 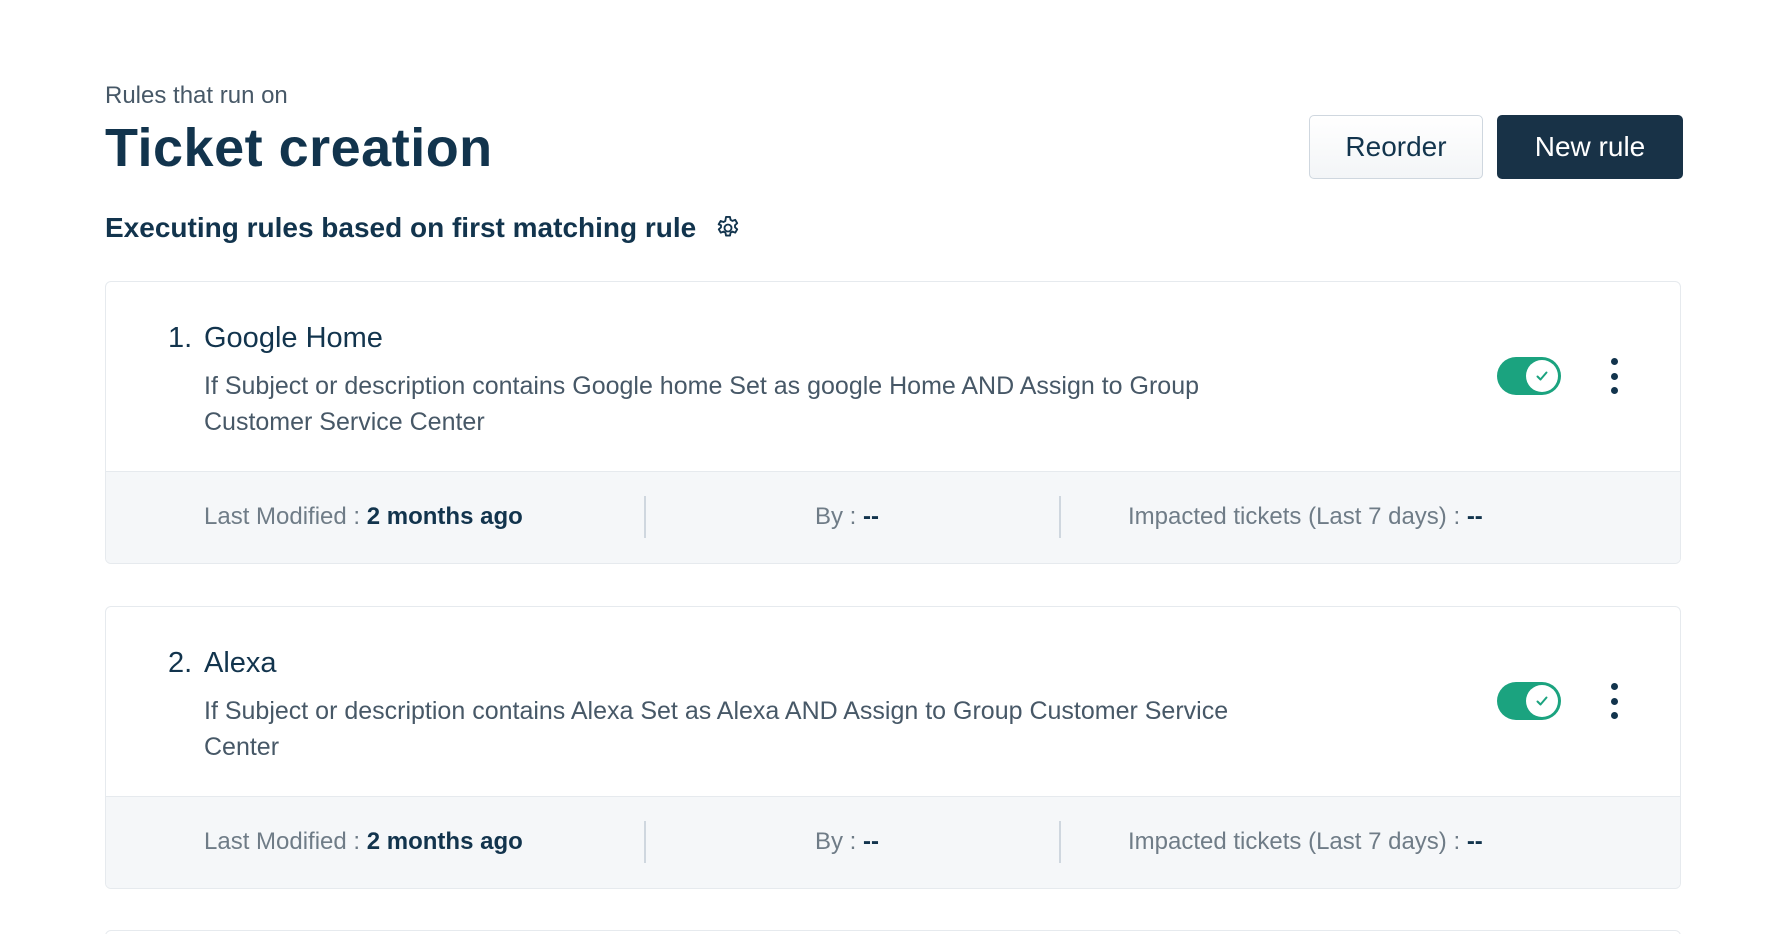 What do you see at coordinates (293, 338) in the screenshot?
I see `rule-name: Google Home` at bounding box center [293, 338].